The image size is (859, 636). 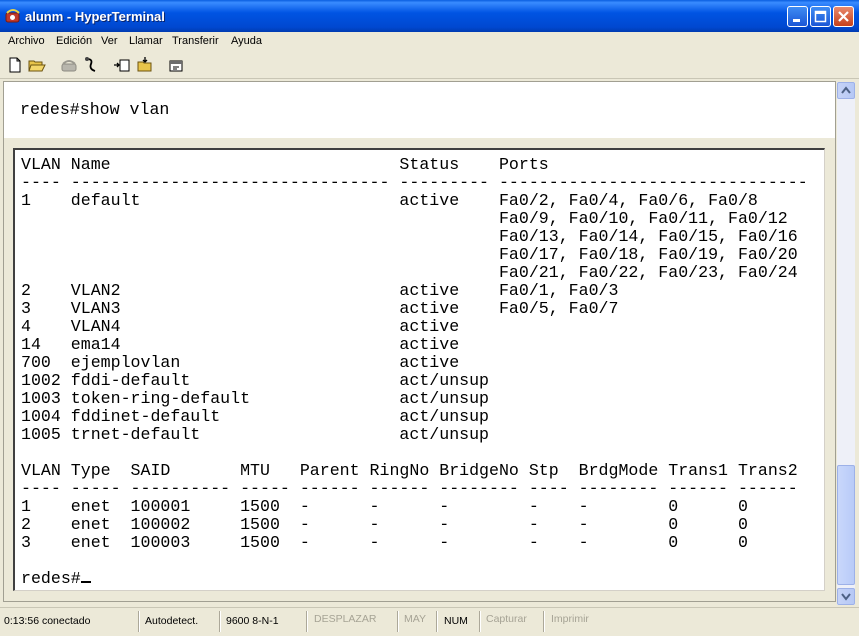 What do you see at coordinates (506, 619) in the screenshot?
I see `status-capture: Capturar` at bounding box center [506, 619].